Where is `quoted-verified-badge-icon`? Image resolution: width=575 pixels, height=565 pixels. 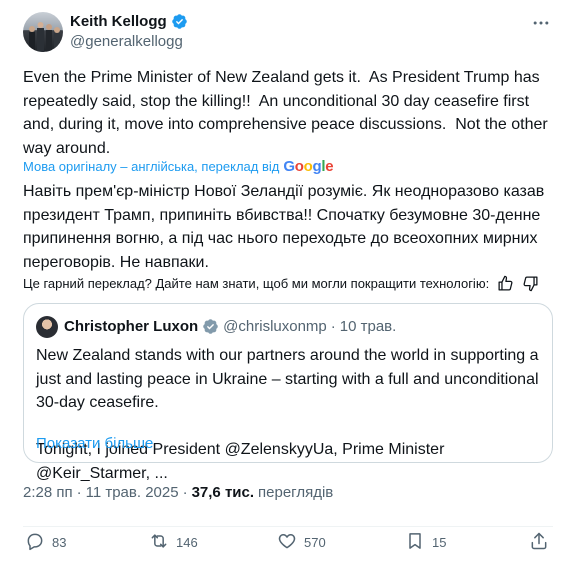
quoted-verified-badge-icon is located at coordinates (210, 326).